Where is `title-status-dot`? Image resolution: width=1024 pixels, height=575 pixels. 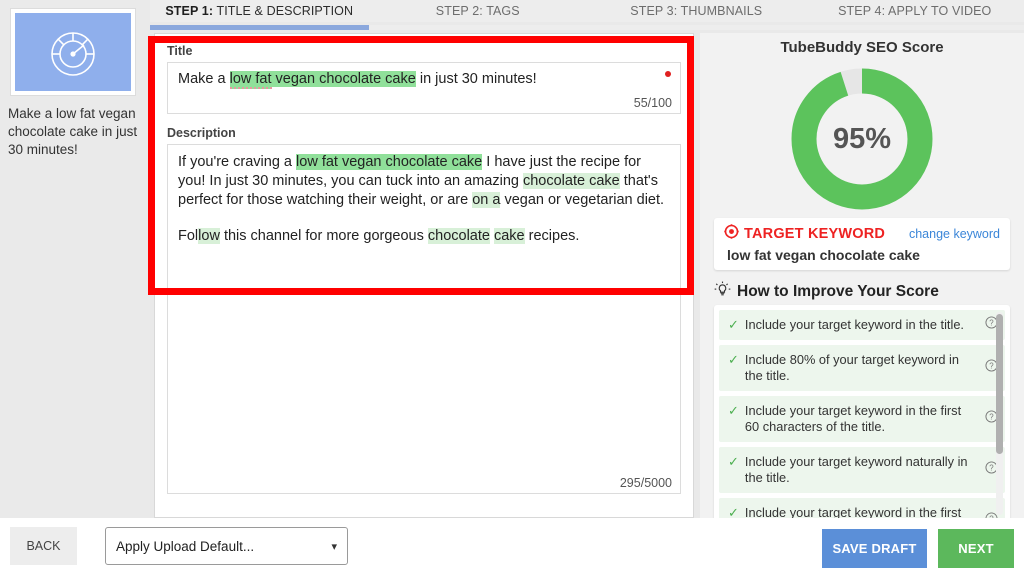 title-status-dot is located at coordinates (668, 74).